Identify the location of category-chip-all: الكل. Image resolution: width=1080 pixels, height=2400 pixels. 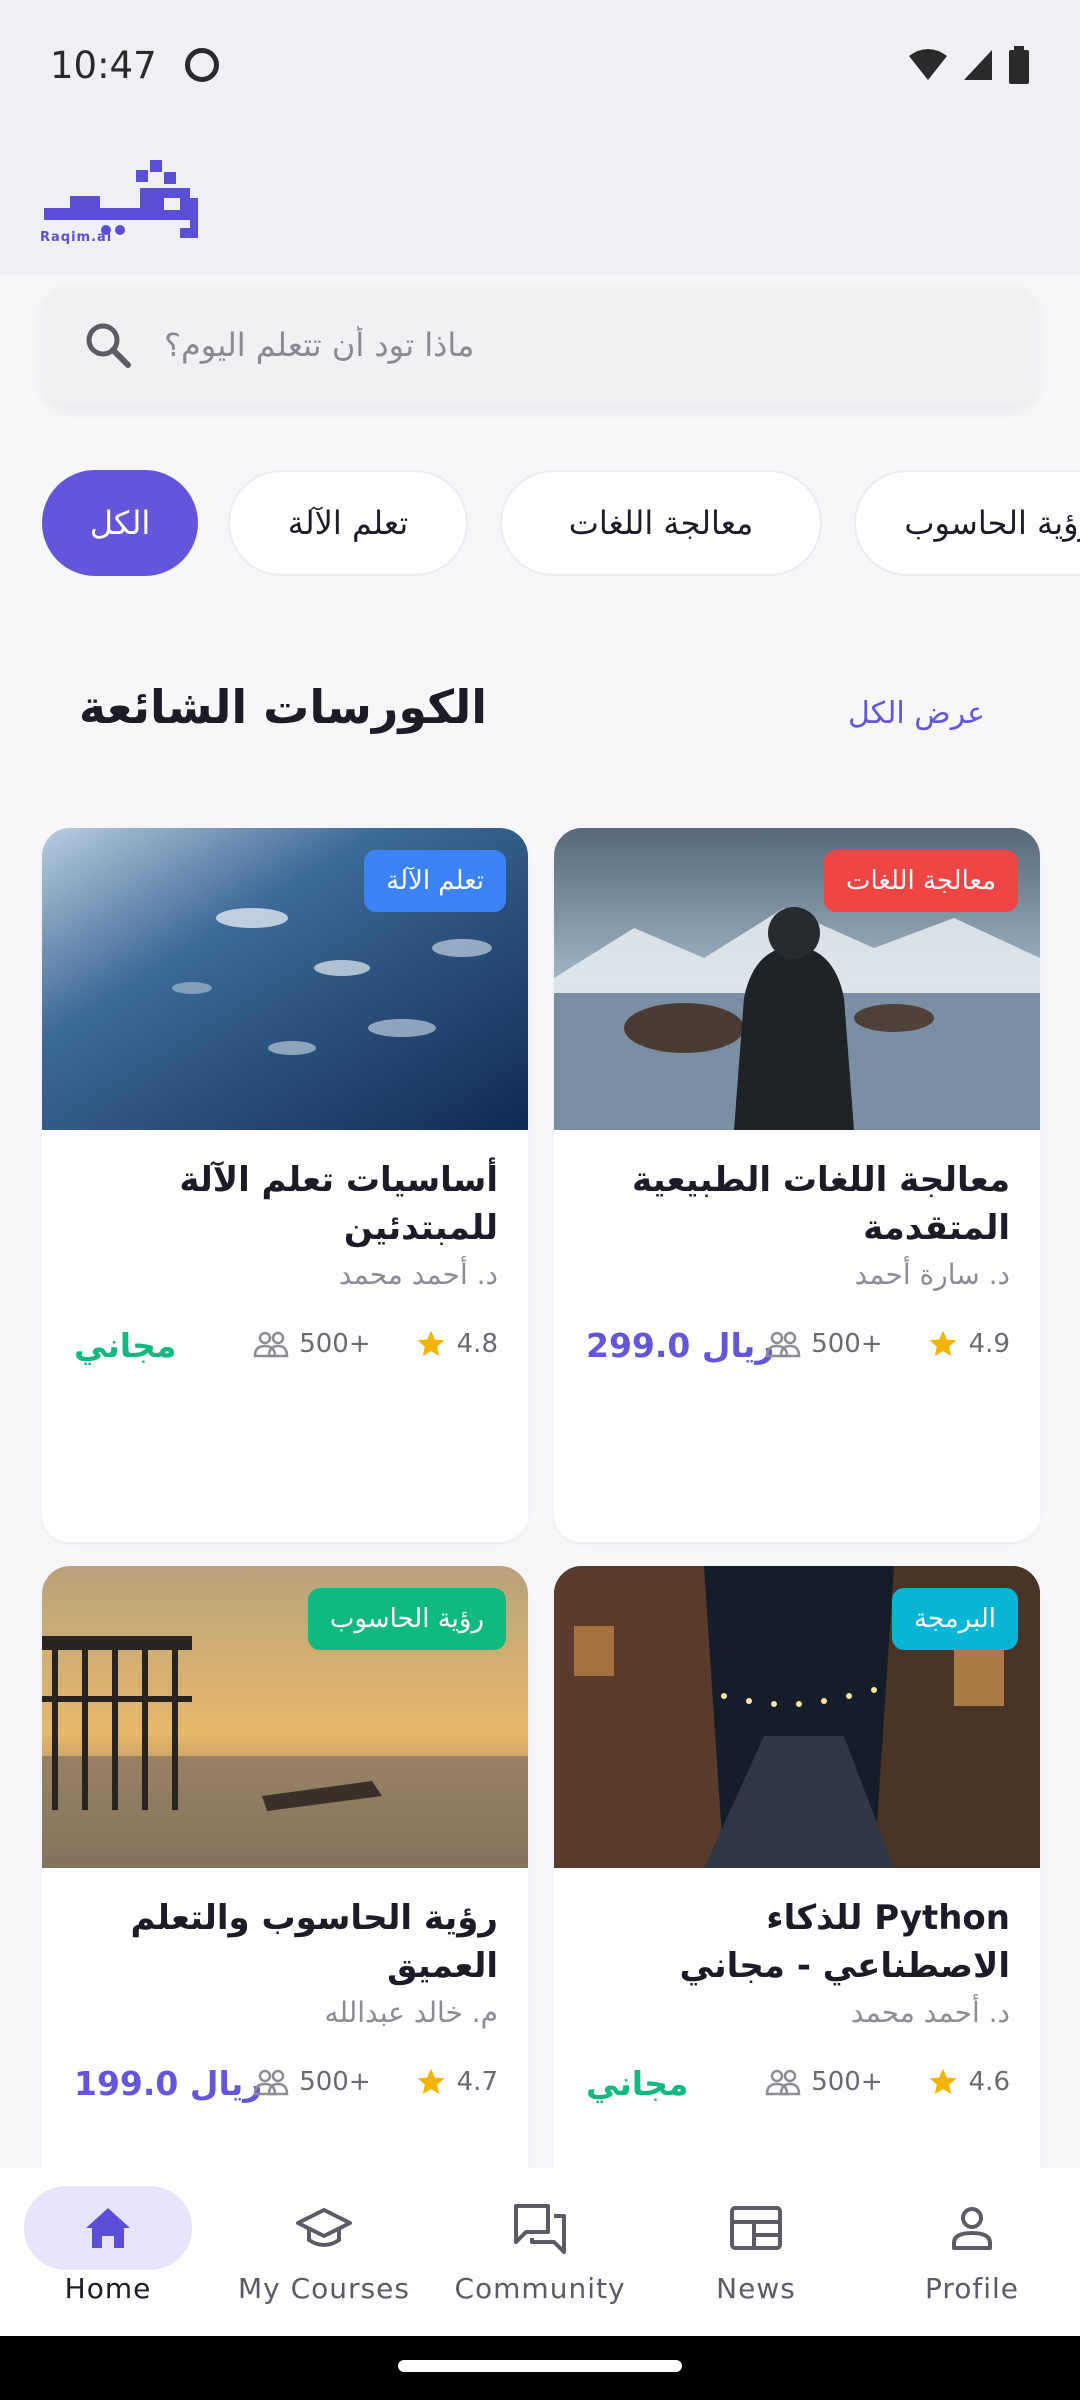
(120, 523).